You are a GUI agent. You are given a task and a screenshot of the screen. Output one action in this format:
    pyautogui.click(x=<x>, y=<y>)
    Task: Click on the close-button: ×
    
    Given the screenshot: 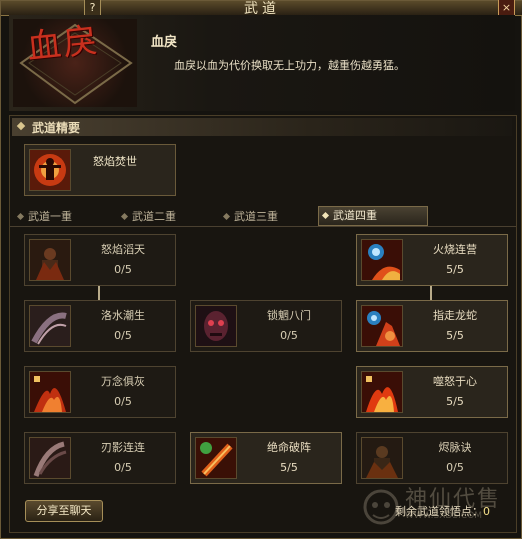 What is the action you would take?
    pyautogui.click(x=506, y=8)
    